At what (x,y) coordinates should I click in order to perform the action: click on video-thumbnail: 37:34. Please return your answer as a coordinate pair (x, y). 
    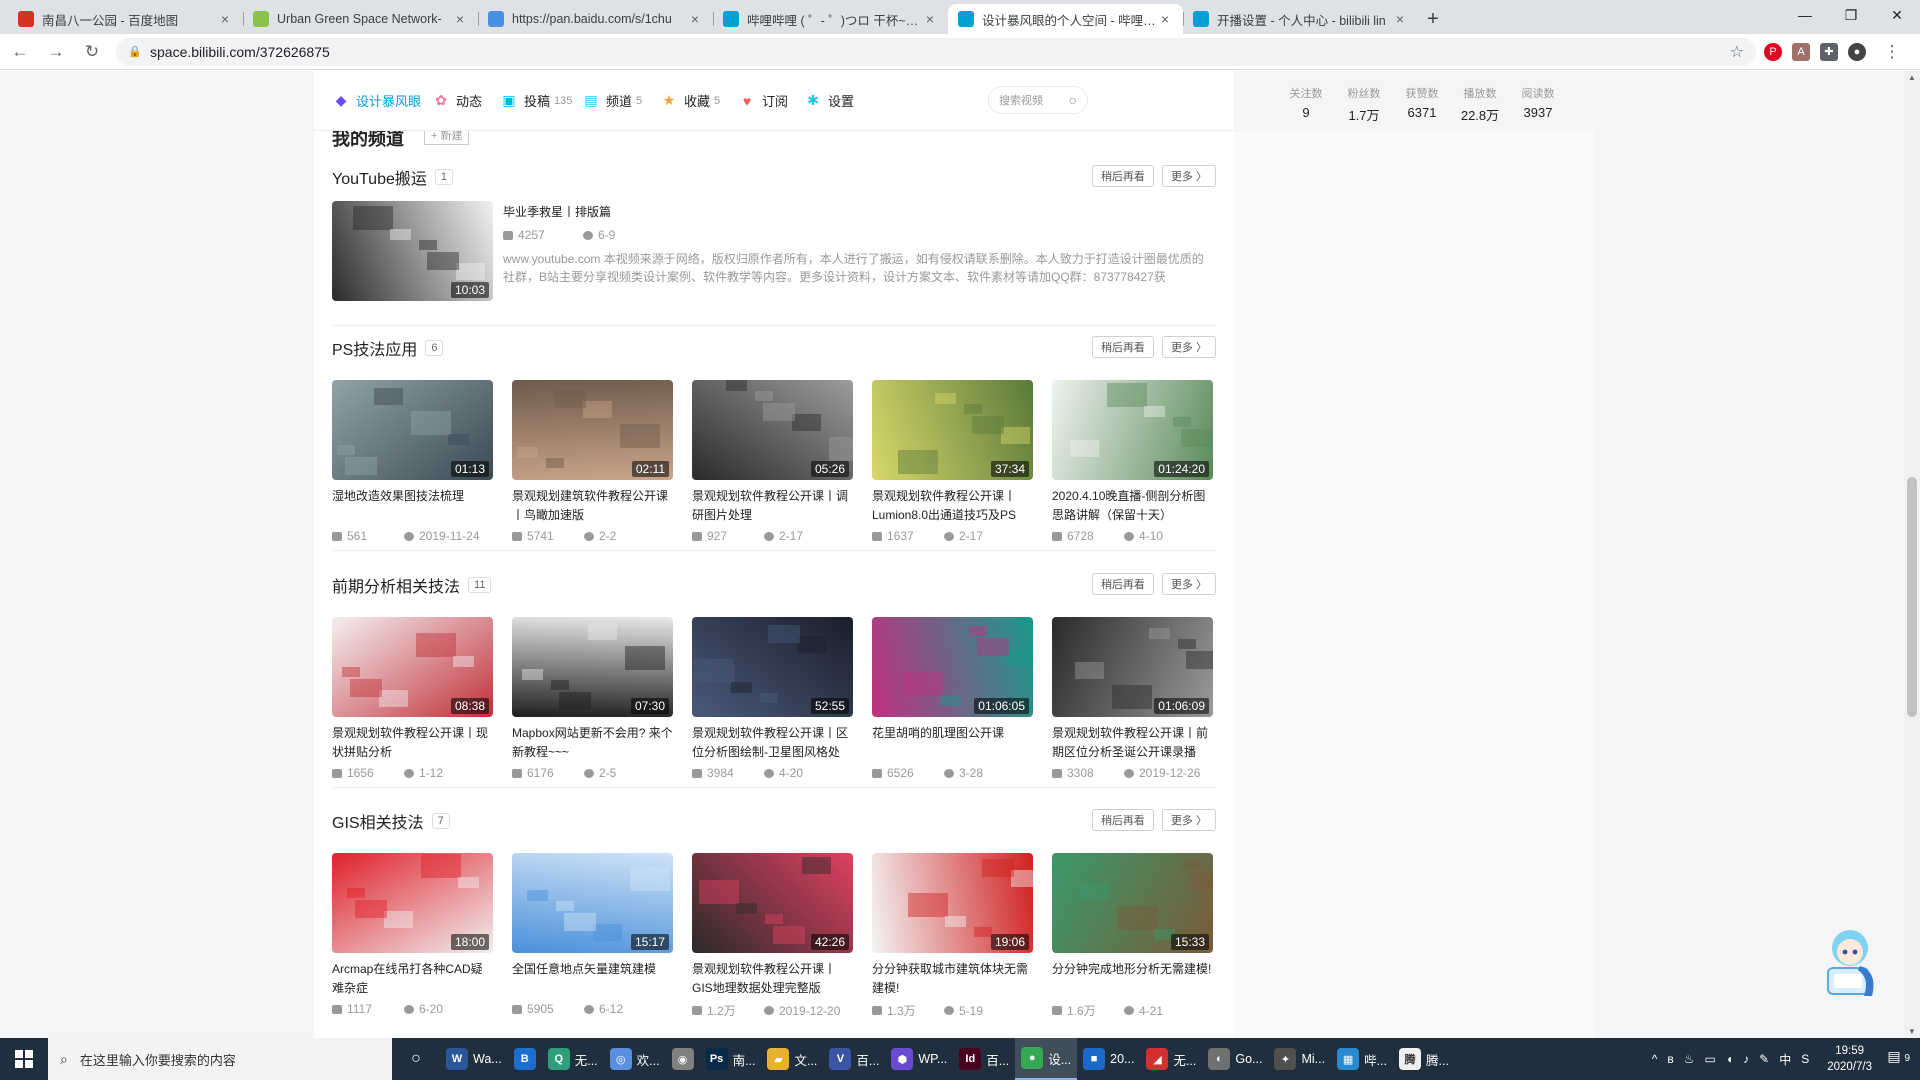
    Looking at the image, I should click on (952, 430).